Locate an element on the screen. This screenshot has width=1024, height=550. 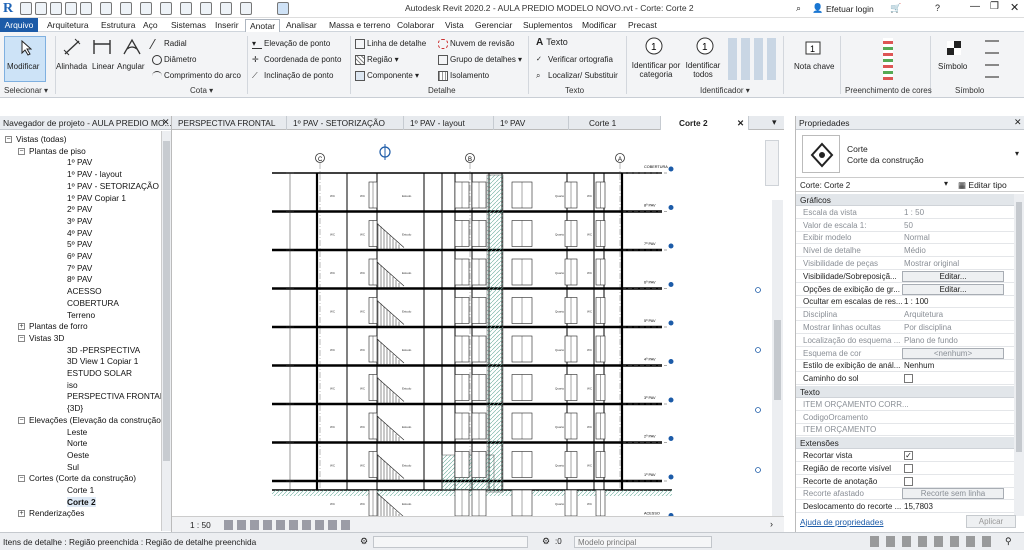
linear-button: Linear is located at coordinates (103, 66).